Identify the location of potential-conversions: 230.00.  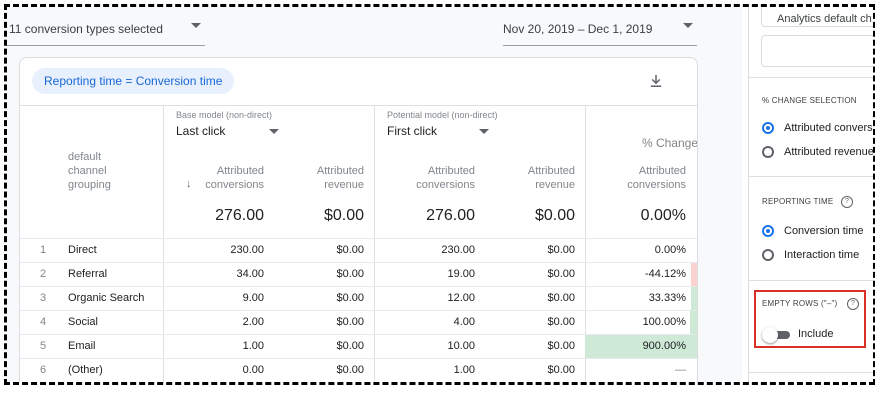
(458, 250).